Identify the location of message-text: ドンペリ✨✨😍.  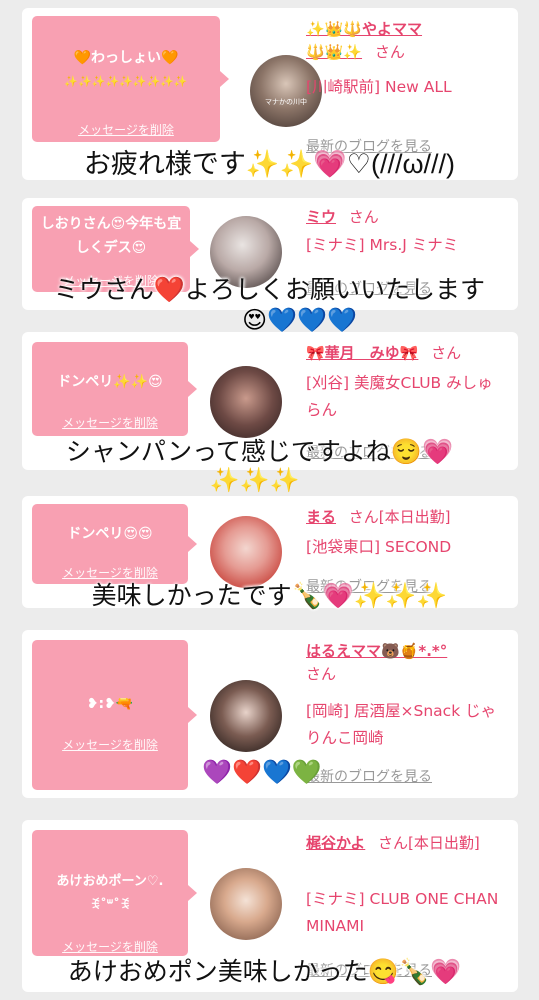
(110, 382).